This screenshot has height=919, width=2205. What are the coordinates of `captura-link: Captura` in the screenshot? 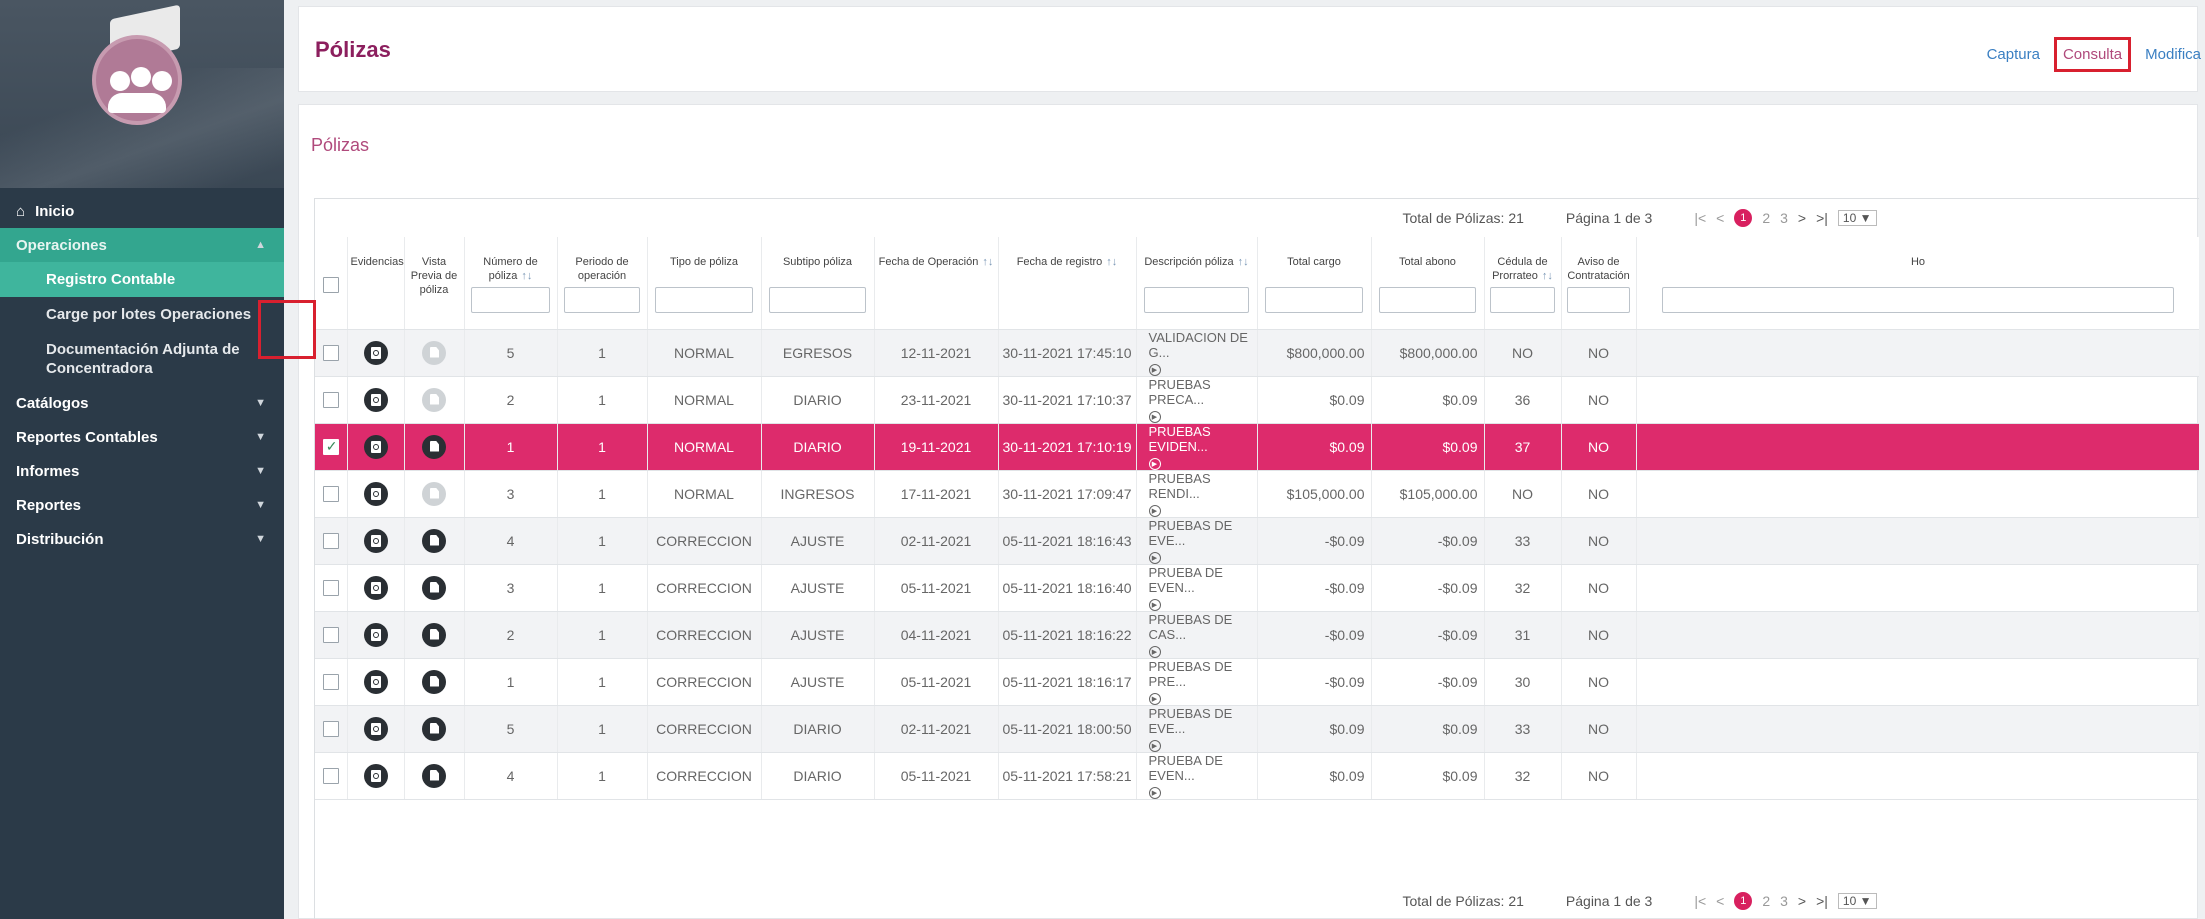 It's located at (2013, 54).